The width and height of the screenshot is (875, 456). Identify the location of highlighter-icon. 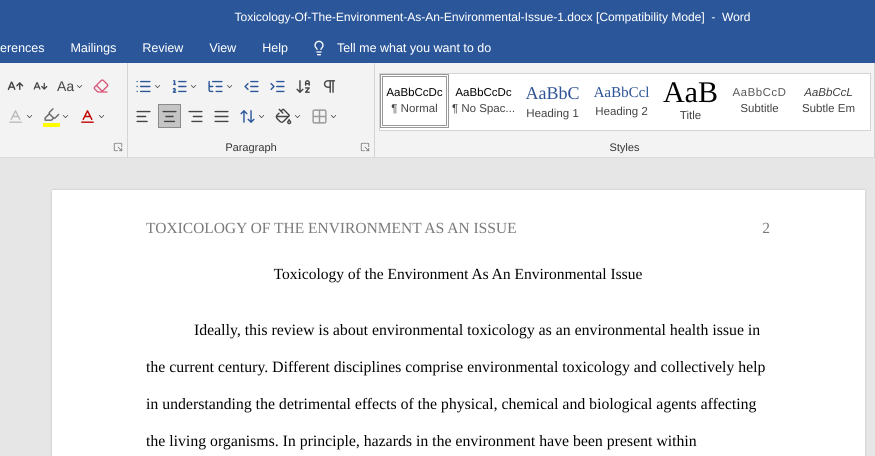
(51, 116).